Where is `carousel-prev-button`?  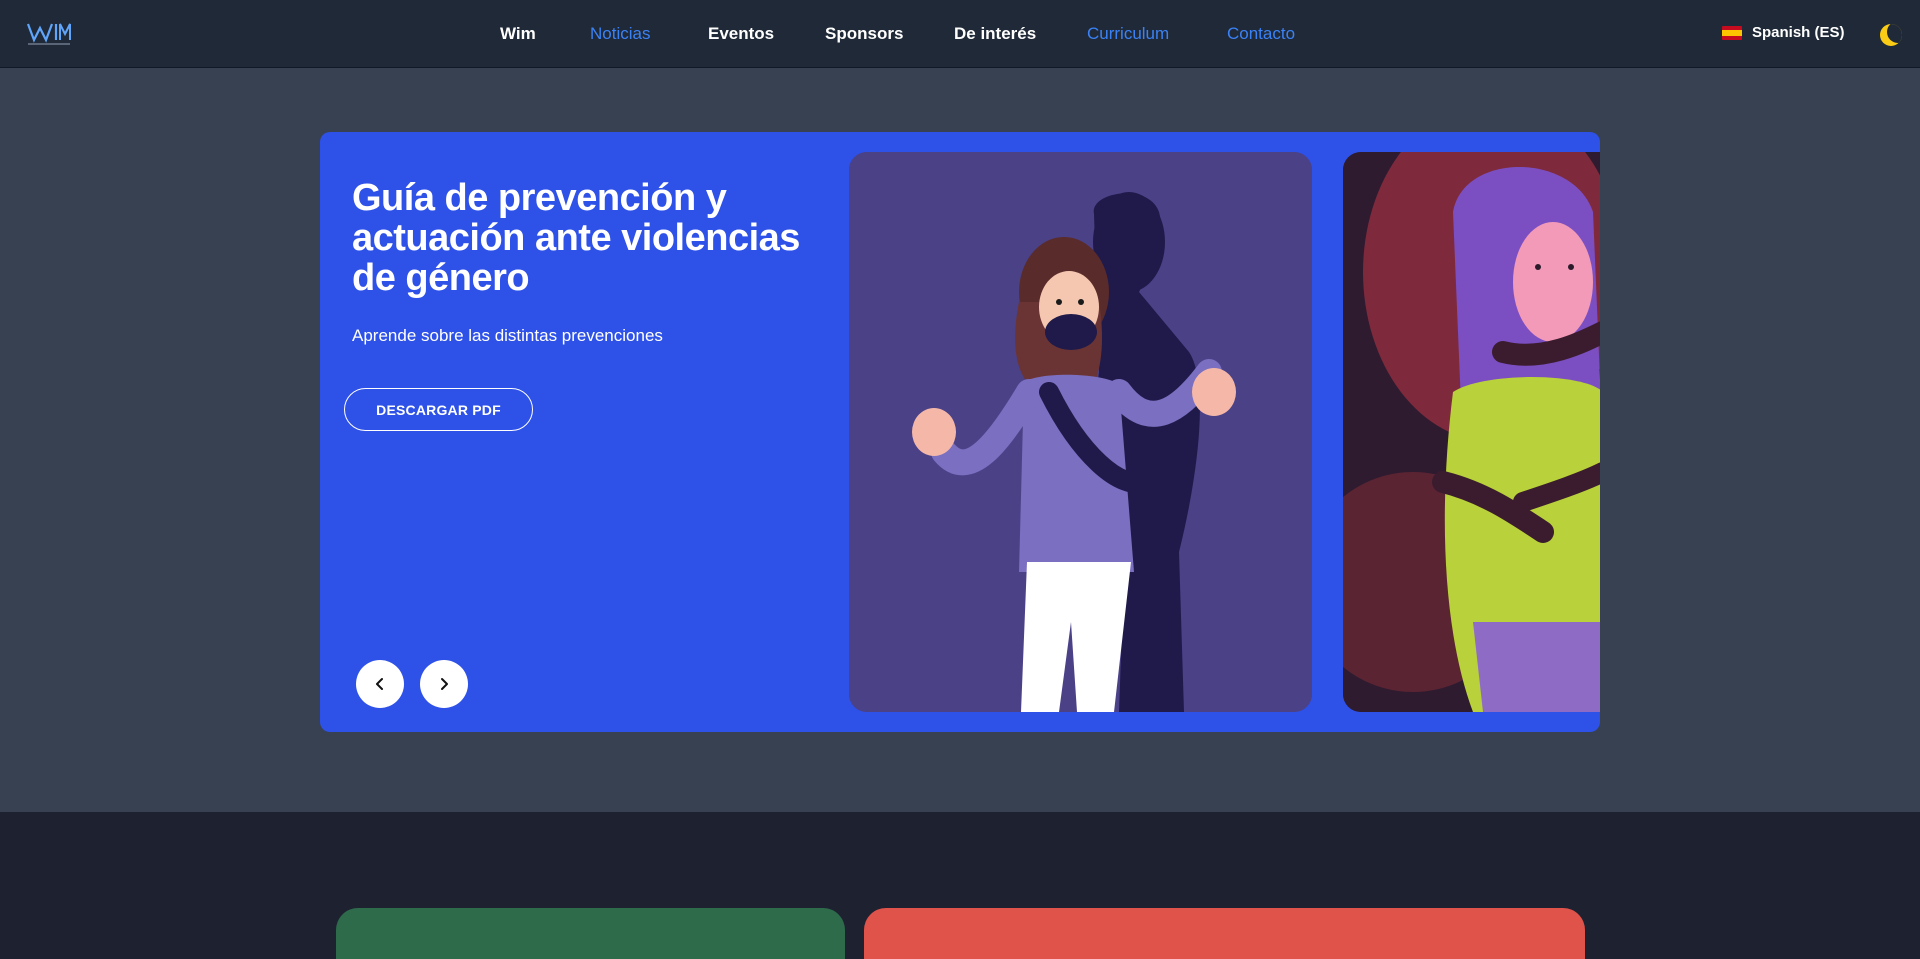 carousel-prev-button is located at coordinates (380, 684).